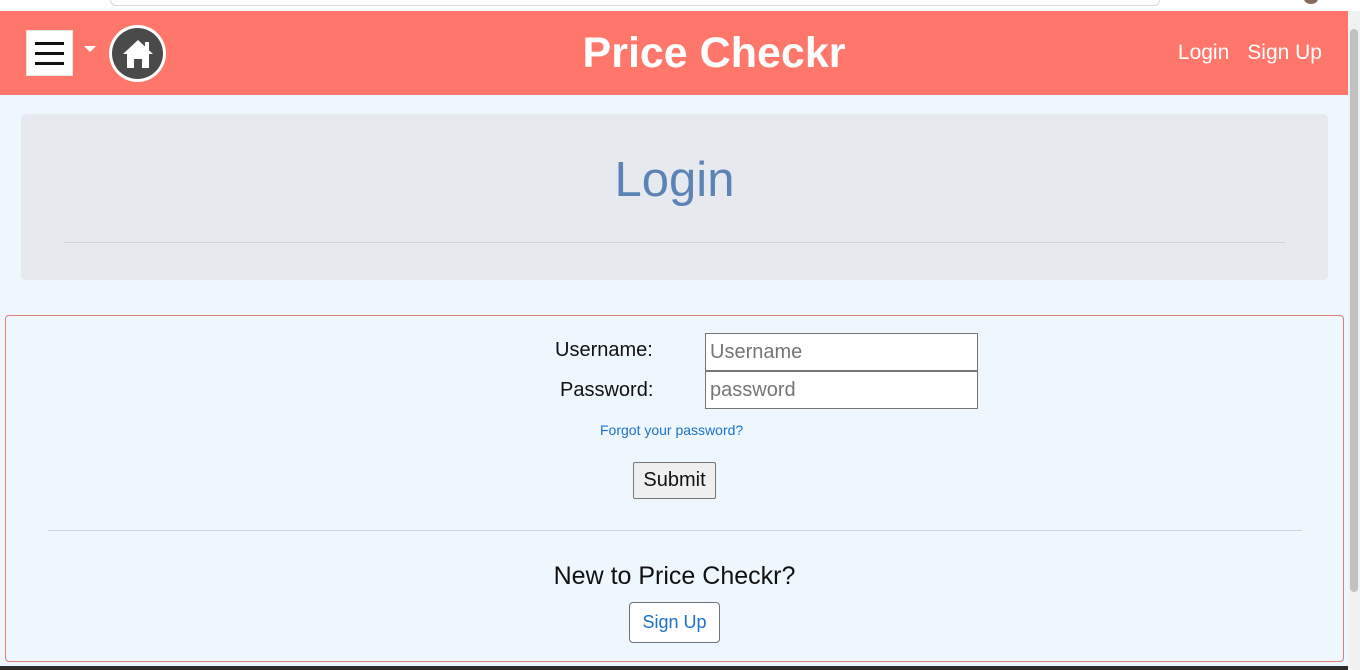  I want to click on password-input, so click(841, 390).